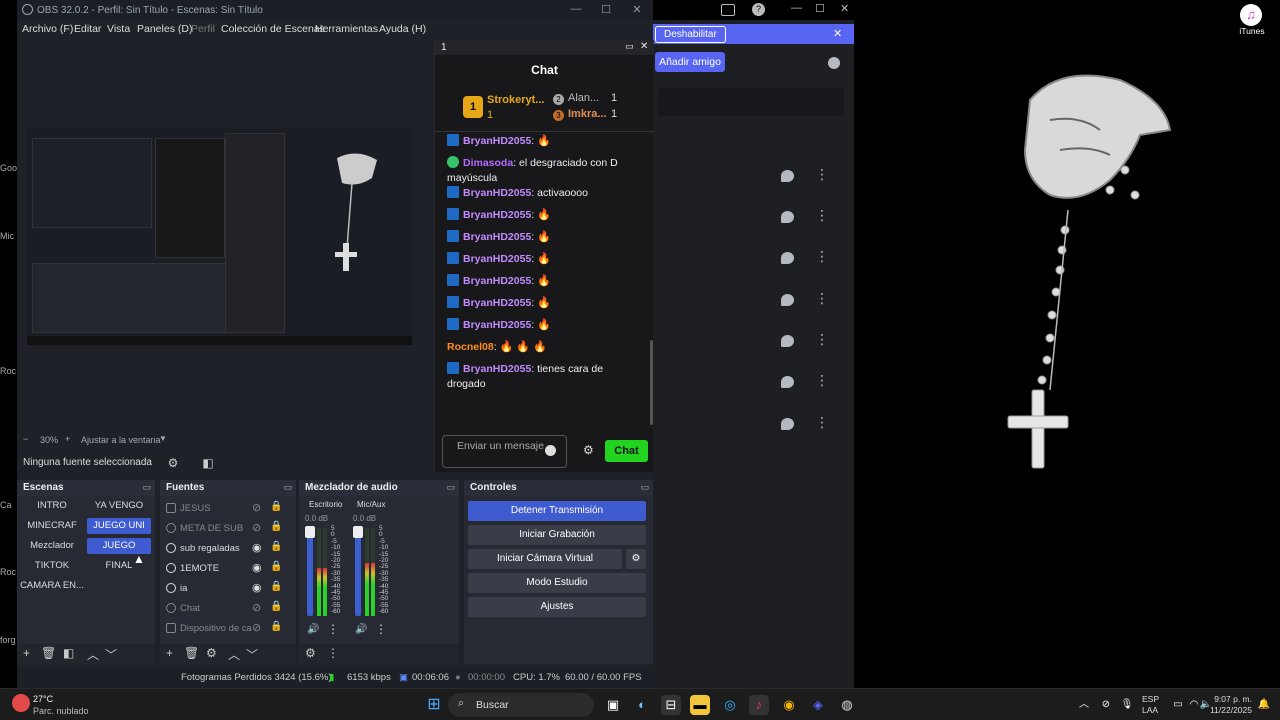 Image resolution: width=1280 pixels, height=720 pixels. Describe the element at coordinates (545, 559) in the screenshot. I see `virtual-camera-button: Iniciar Cámara Virtual` at that location.